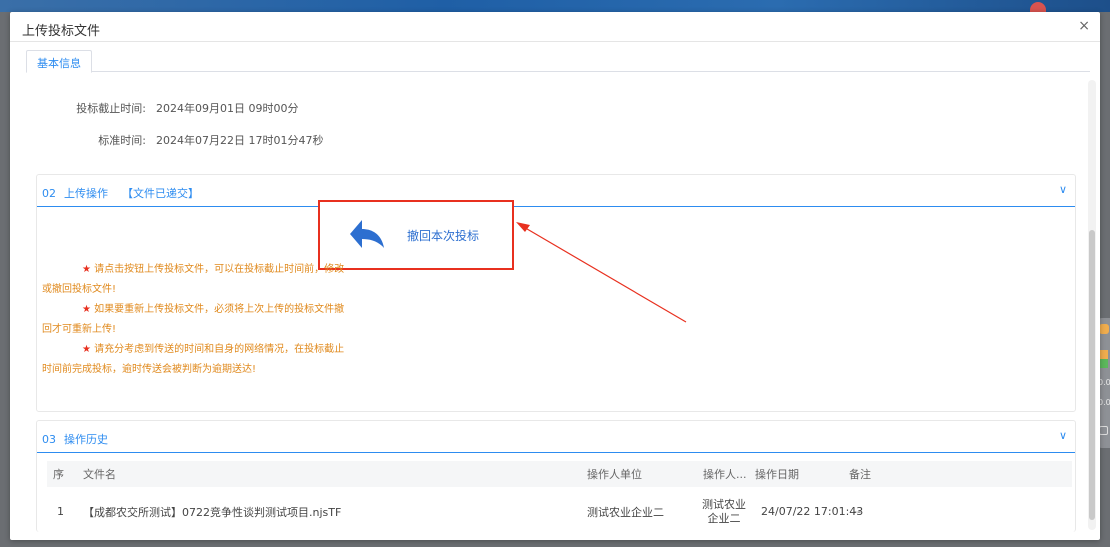  Describe the element at coordinates (1104, 359) in the screenshot. I see `widget-meter` at that location.